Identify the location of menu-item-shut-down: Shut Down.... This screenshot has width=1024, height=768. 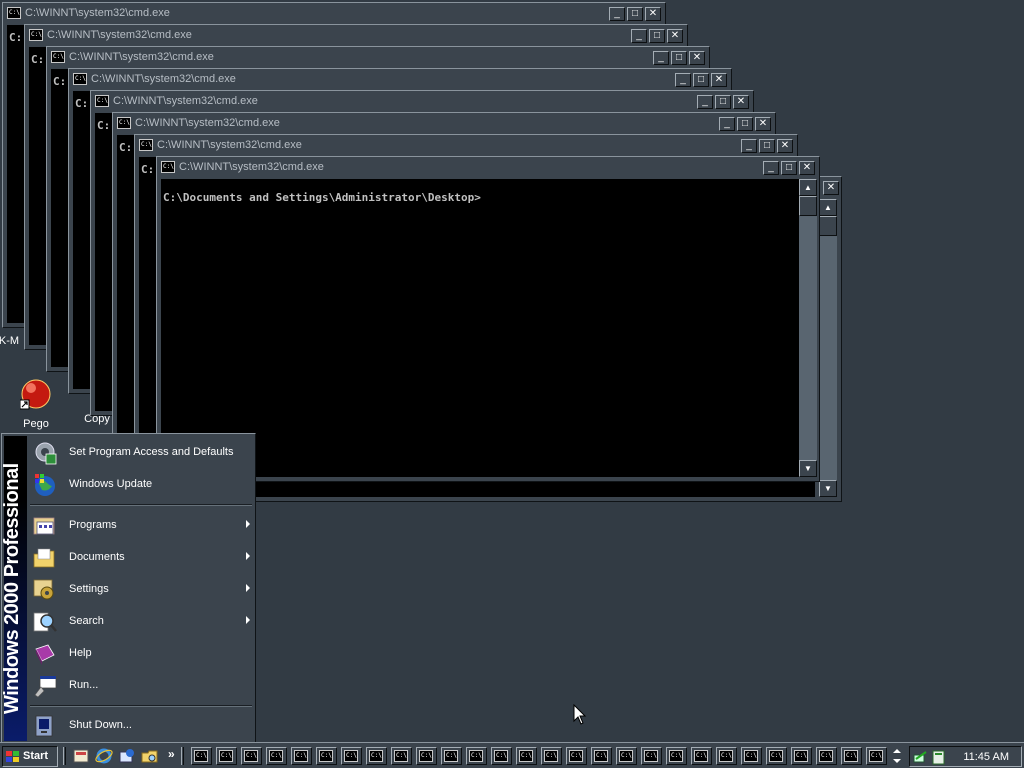
(141, 726).